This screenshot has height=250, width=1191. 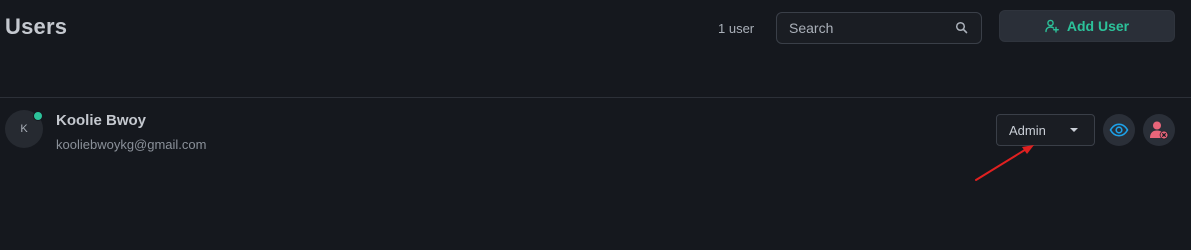 I want to click on add-user-button: Add User, so click(x=1087, y=26).